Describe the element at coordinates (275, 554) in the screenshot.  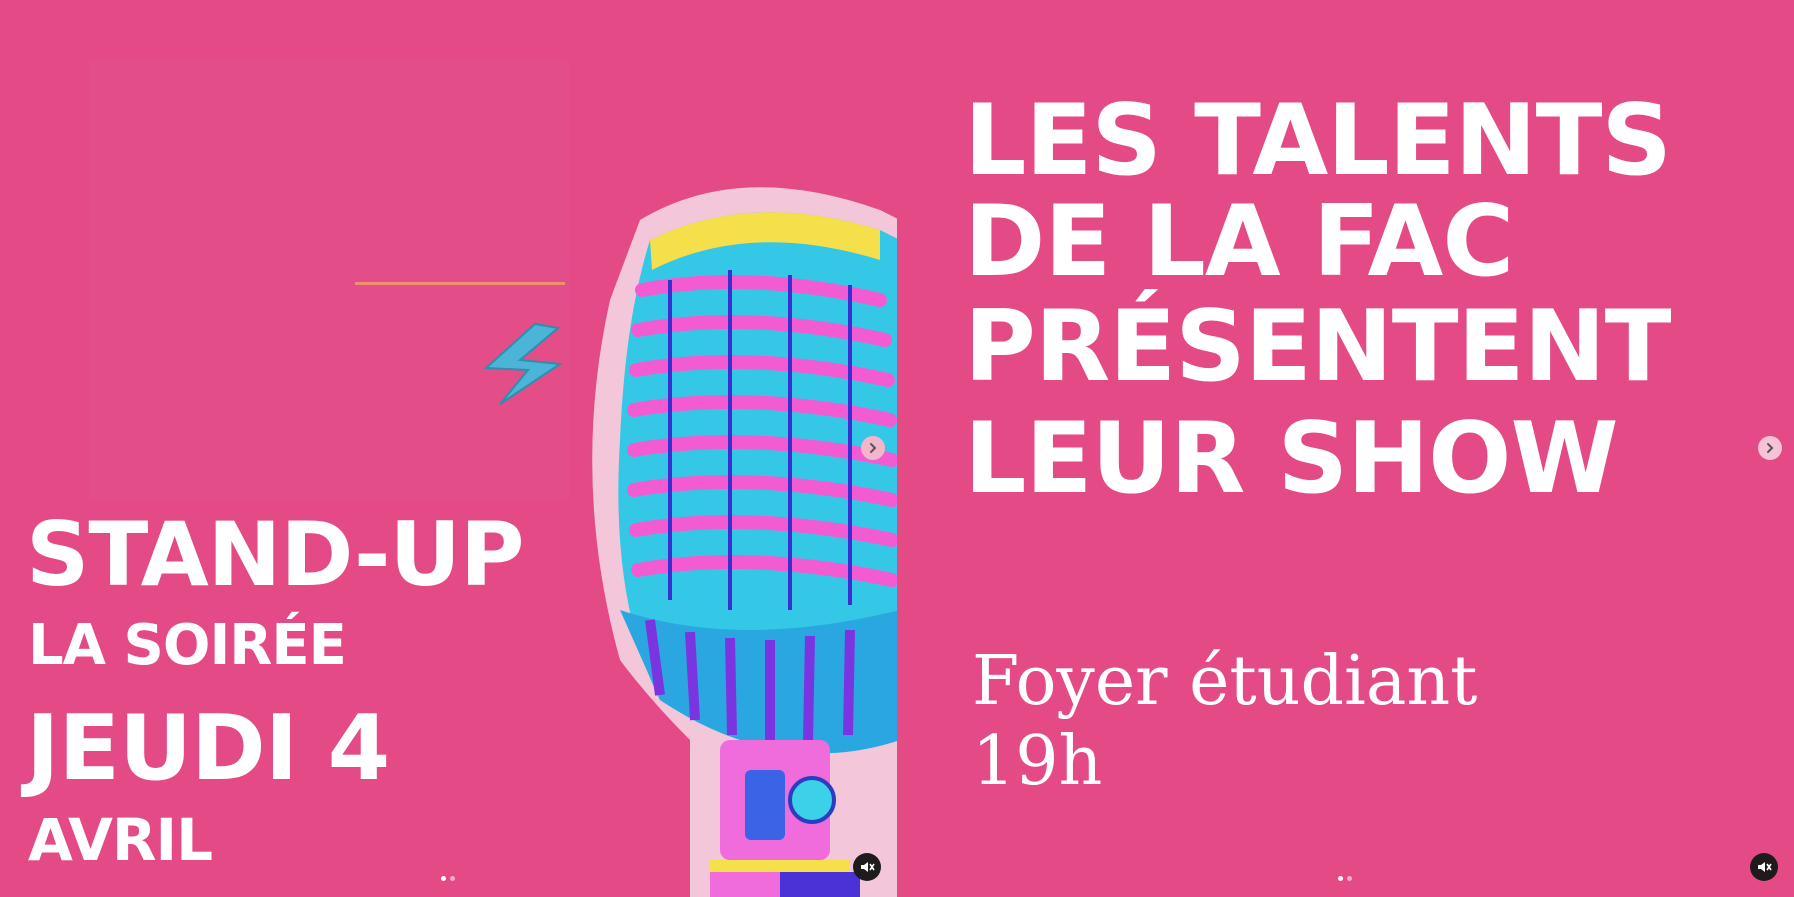
I see `event-title: STAND-UP` at that location.